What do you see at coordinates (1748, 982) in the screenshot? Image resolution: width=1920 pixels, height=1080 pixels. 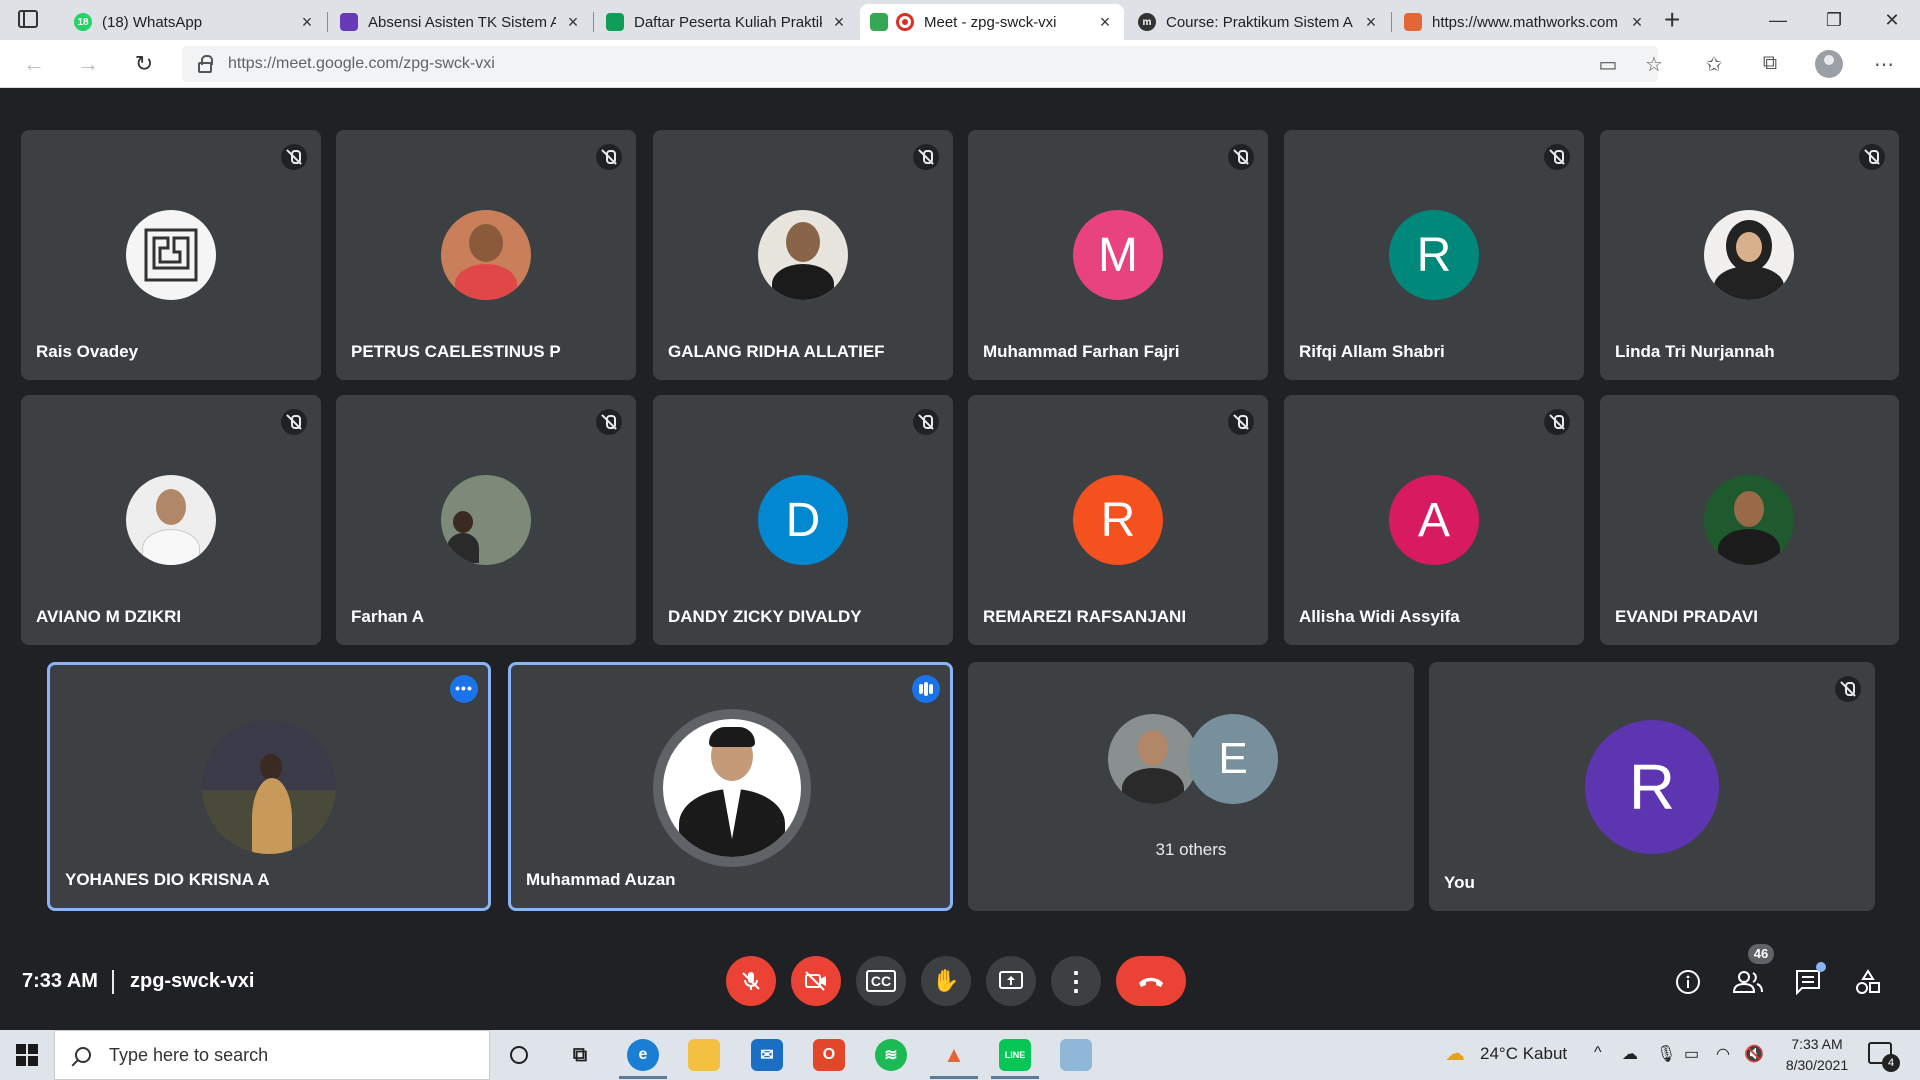 I see `people-button` at bounding box center [1748, 982].